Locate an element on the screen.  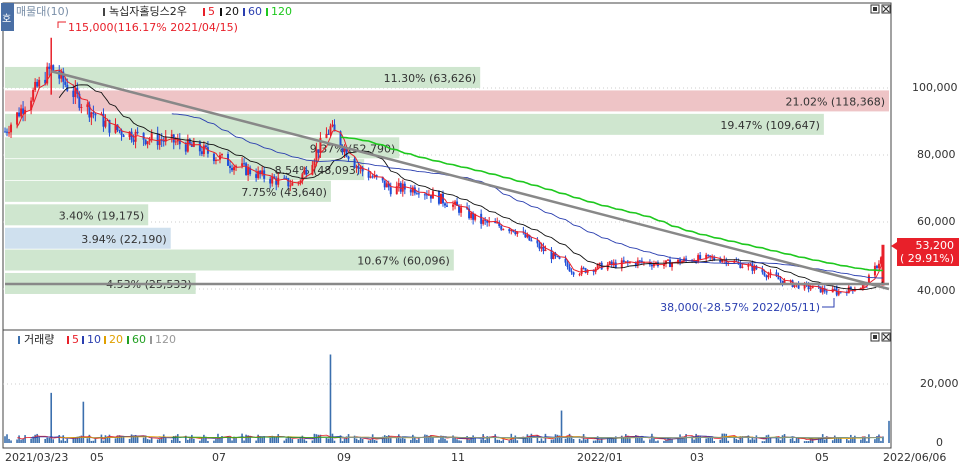
legend-ma120: 120 is located at coordinates (281, 11).